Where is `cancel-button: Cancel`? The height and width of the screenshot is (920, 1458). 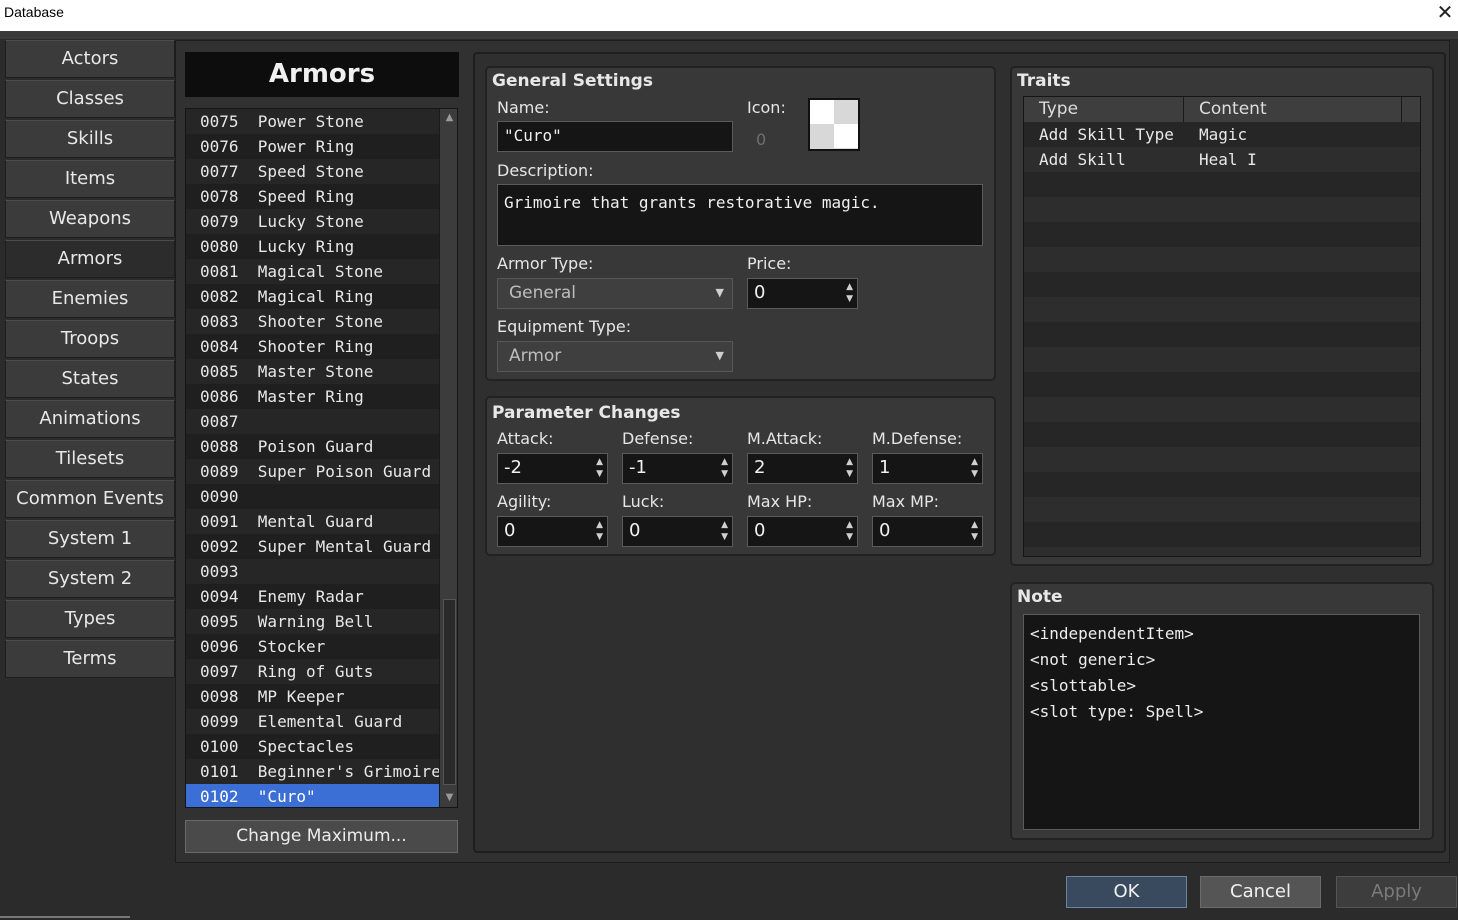 cancel-button: Cancel is located at coordinates (1260, 892).